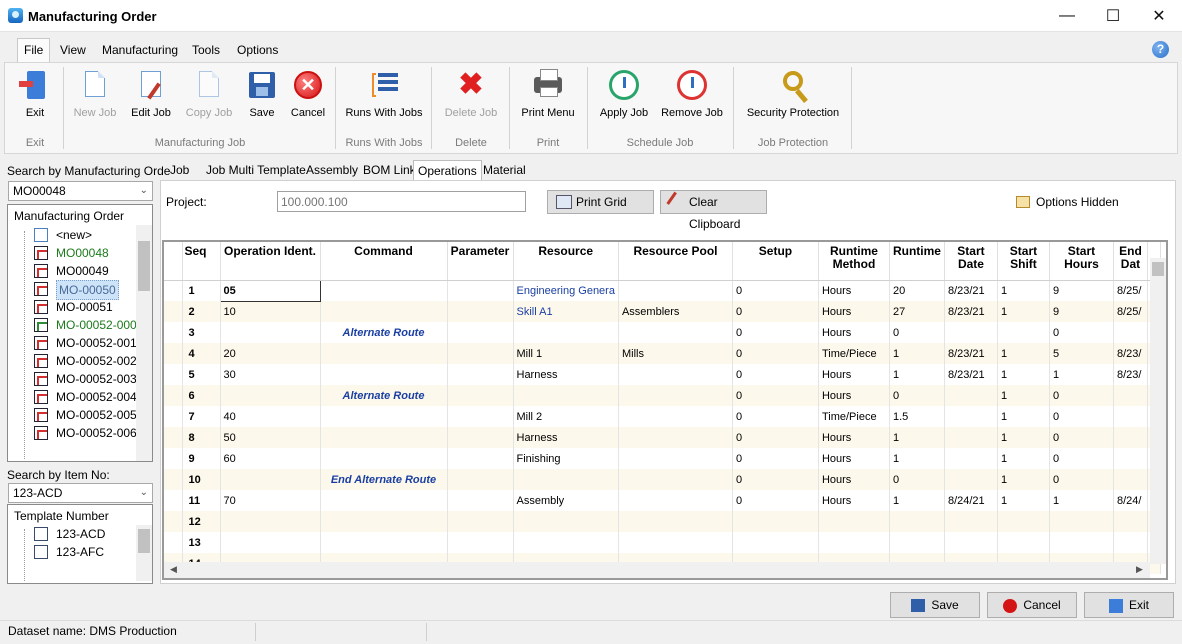 Image resolution: width=1182 pixels, height=644 pixels. Describe the element at coordinates (179, 170) in the screenshot. I see `tab-job: Job` at that location.